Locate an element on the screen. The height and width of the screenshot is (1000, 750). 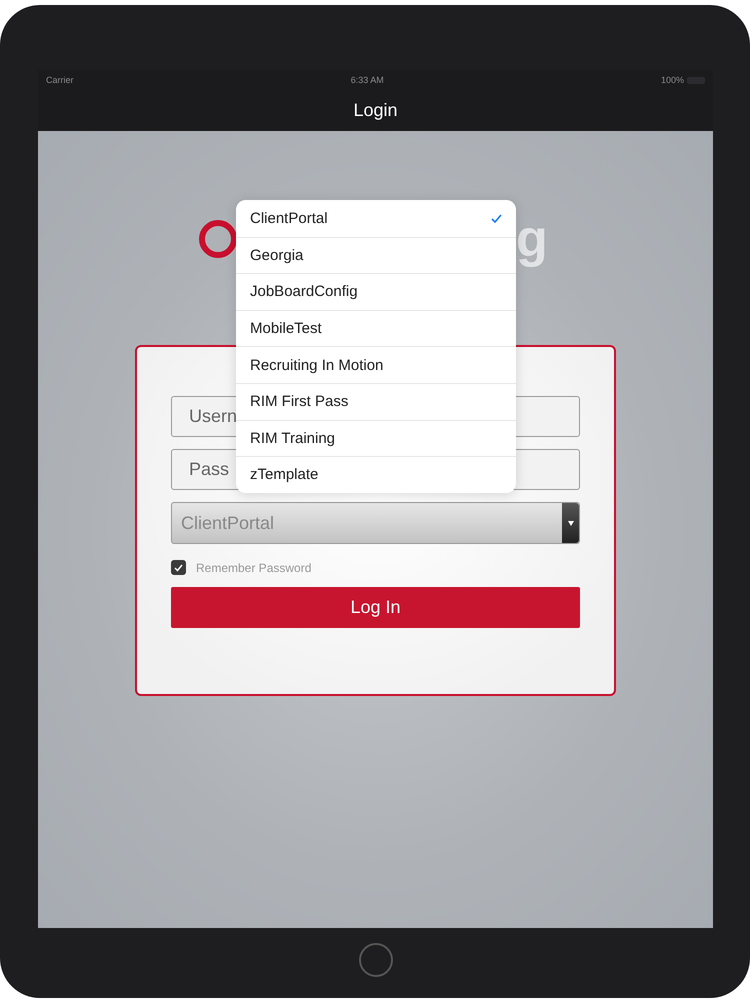
login-button: Log In is located at coordinates (375, 607).